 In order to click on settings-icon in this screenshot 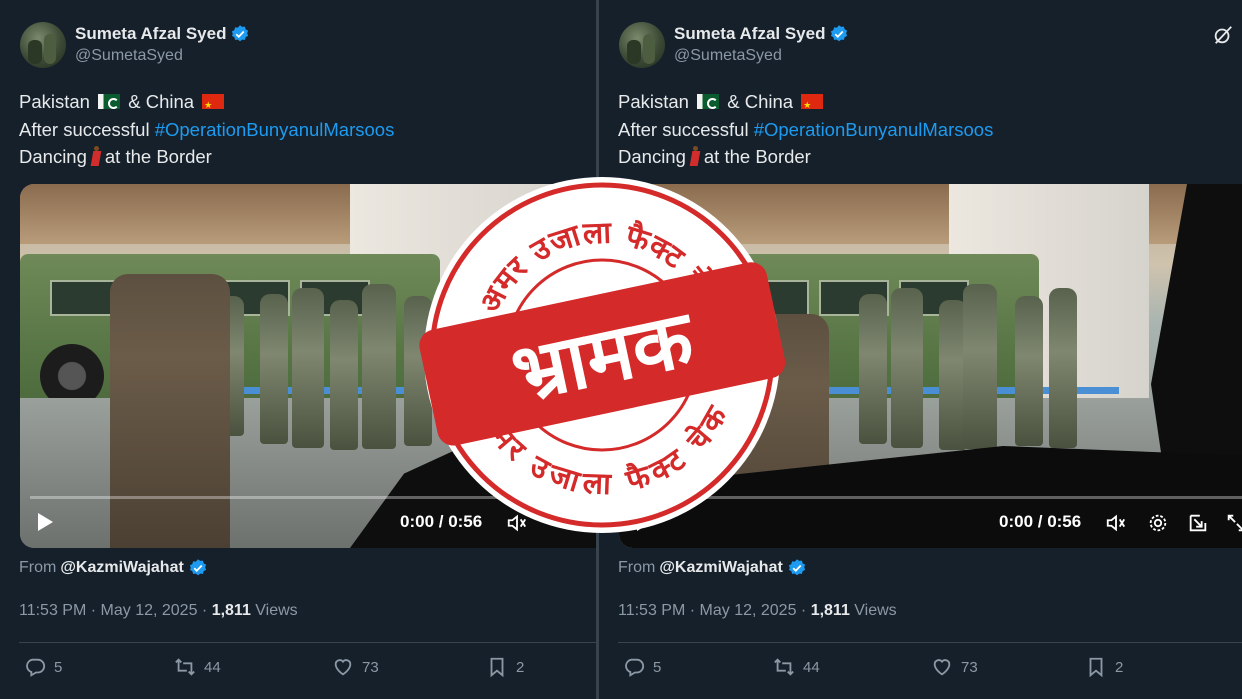, I will do `click(1158, 523)`.